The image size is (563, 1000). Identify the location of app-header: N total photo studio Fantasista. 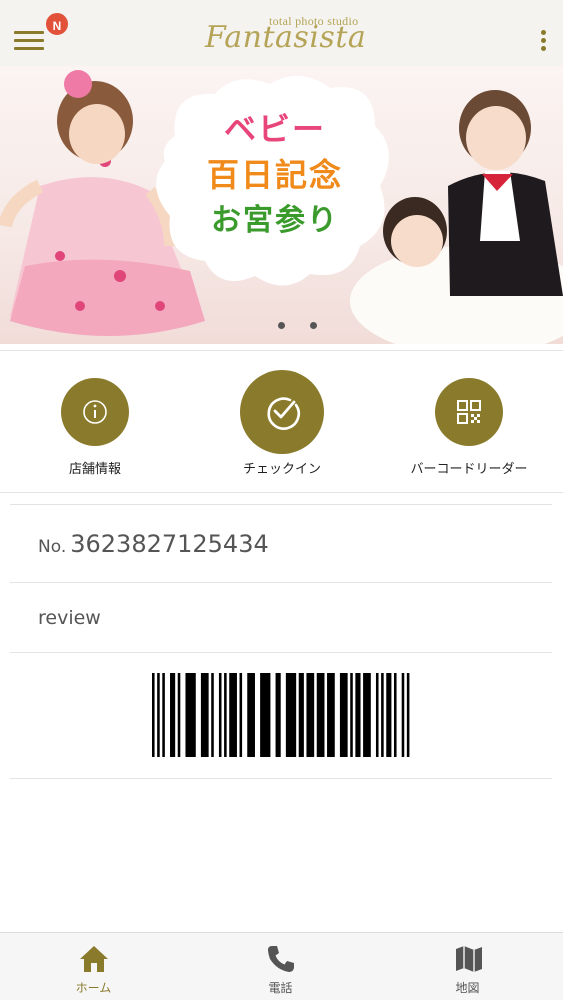
(281, 33).